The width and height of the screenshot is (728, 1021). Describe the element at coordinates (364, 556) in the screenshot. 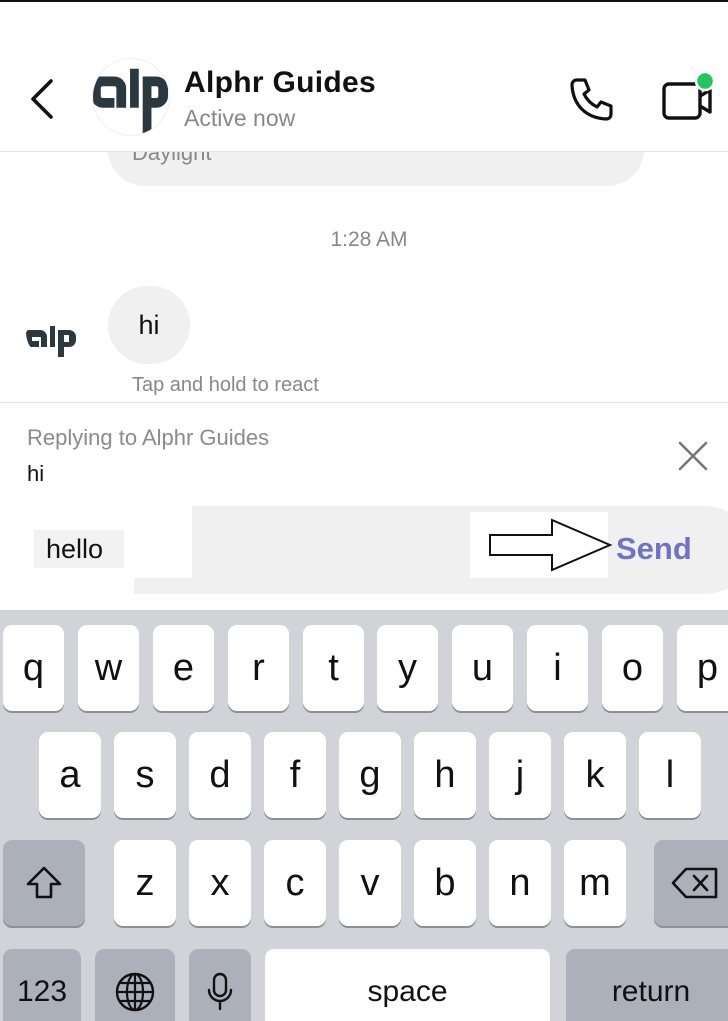

I see `compose-row: Send` at that location.